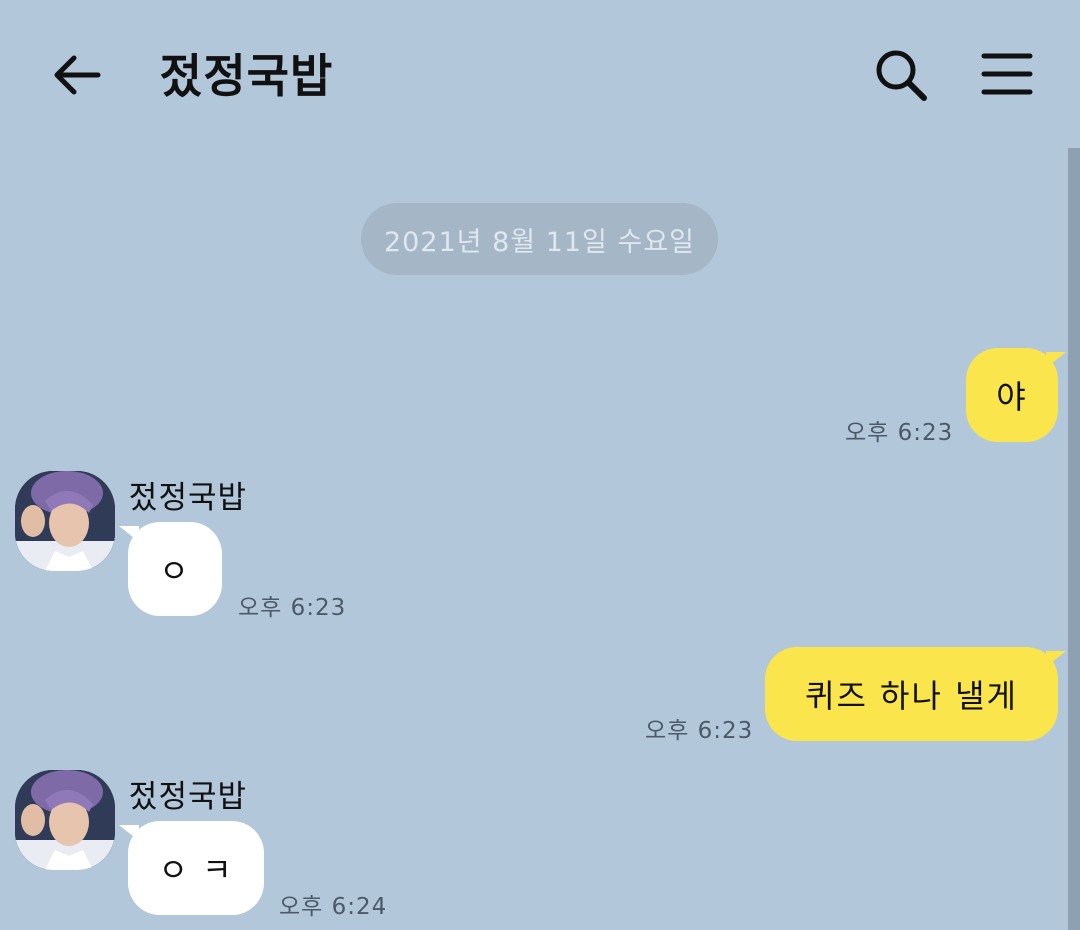 This screenshot has width=1080, height=930. I want to click on their-message-bubble: ㅇ ㅋ, so click(196, 868).